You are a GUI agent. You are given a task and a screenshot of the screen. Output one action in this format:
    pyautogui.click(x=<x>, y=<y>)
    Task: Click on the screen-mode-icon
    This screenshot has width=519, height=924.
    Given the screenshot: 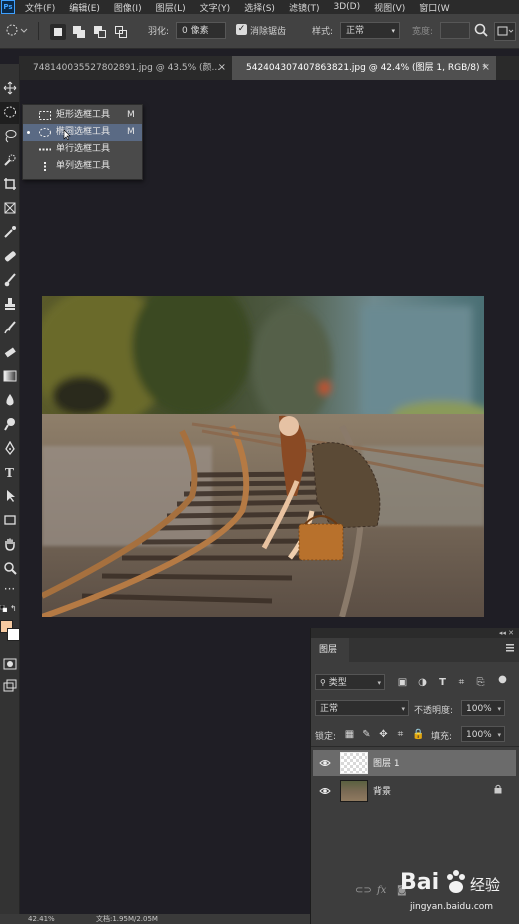 What is the action you would take?
    pyautogui.click(x=9, y=685)
    